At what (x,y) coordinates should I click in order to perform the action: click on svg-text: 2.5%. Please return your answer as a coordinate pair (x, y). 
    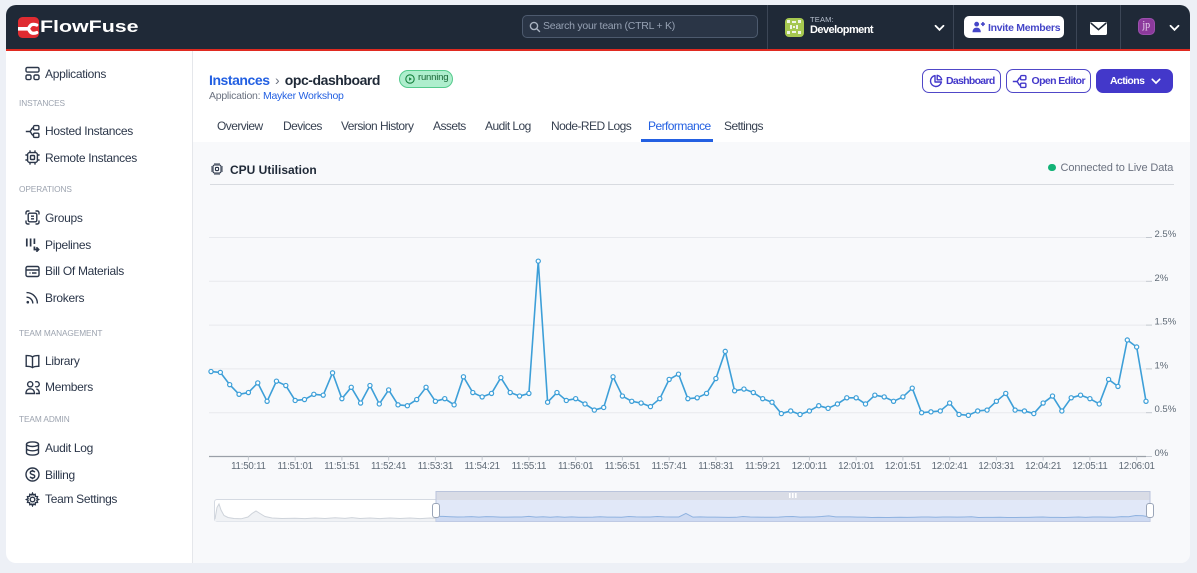
    Looking at the image, I should click on (1166, 234).